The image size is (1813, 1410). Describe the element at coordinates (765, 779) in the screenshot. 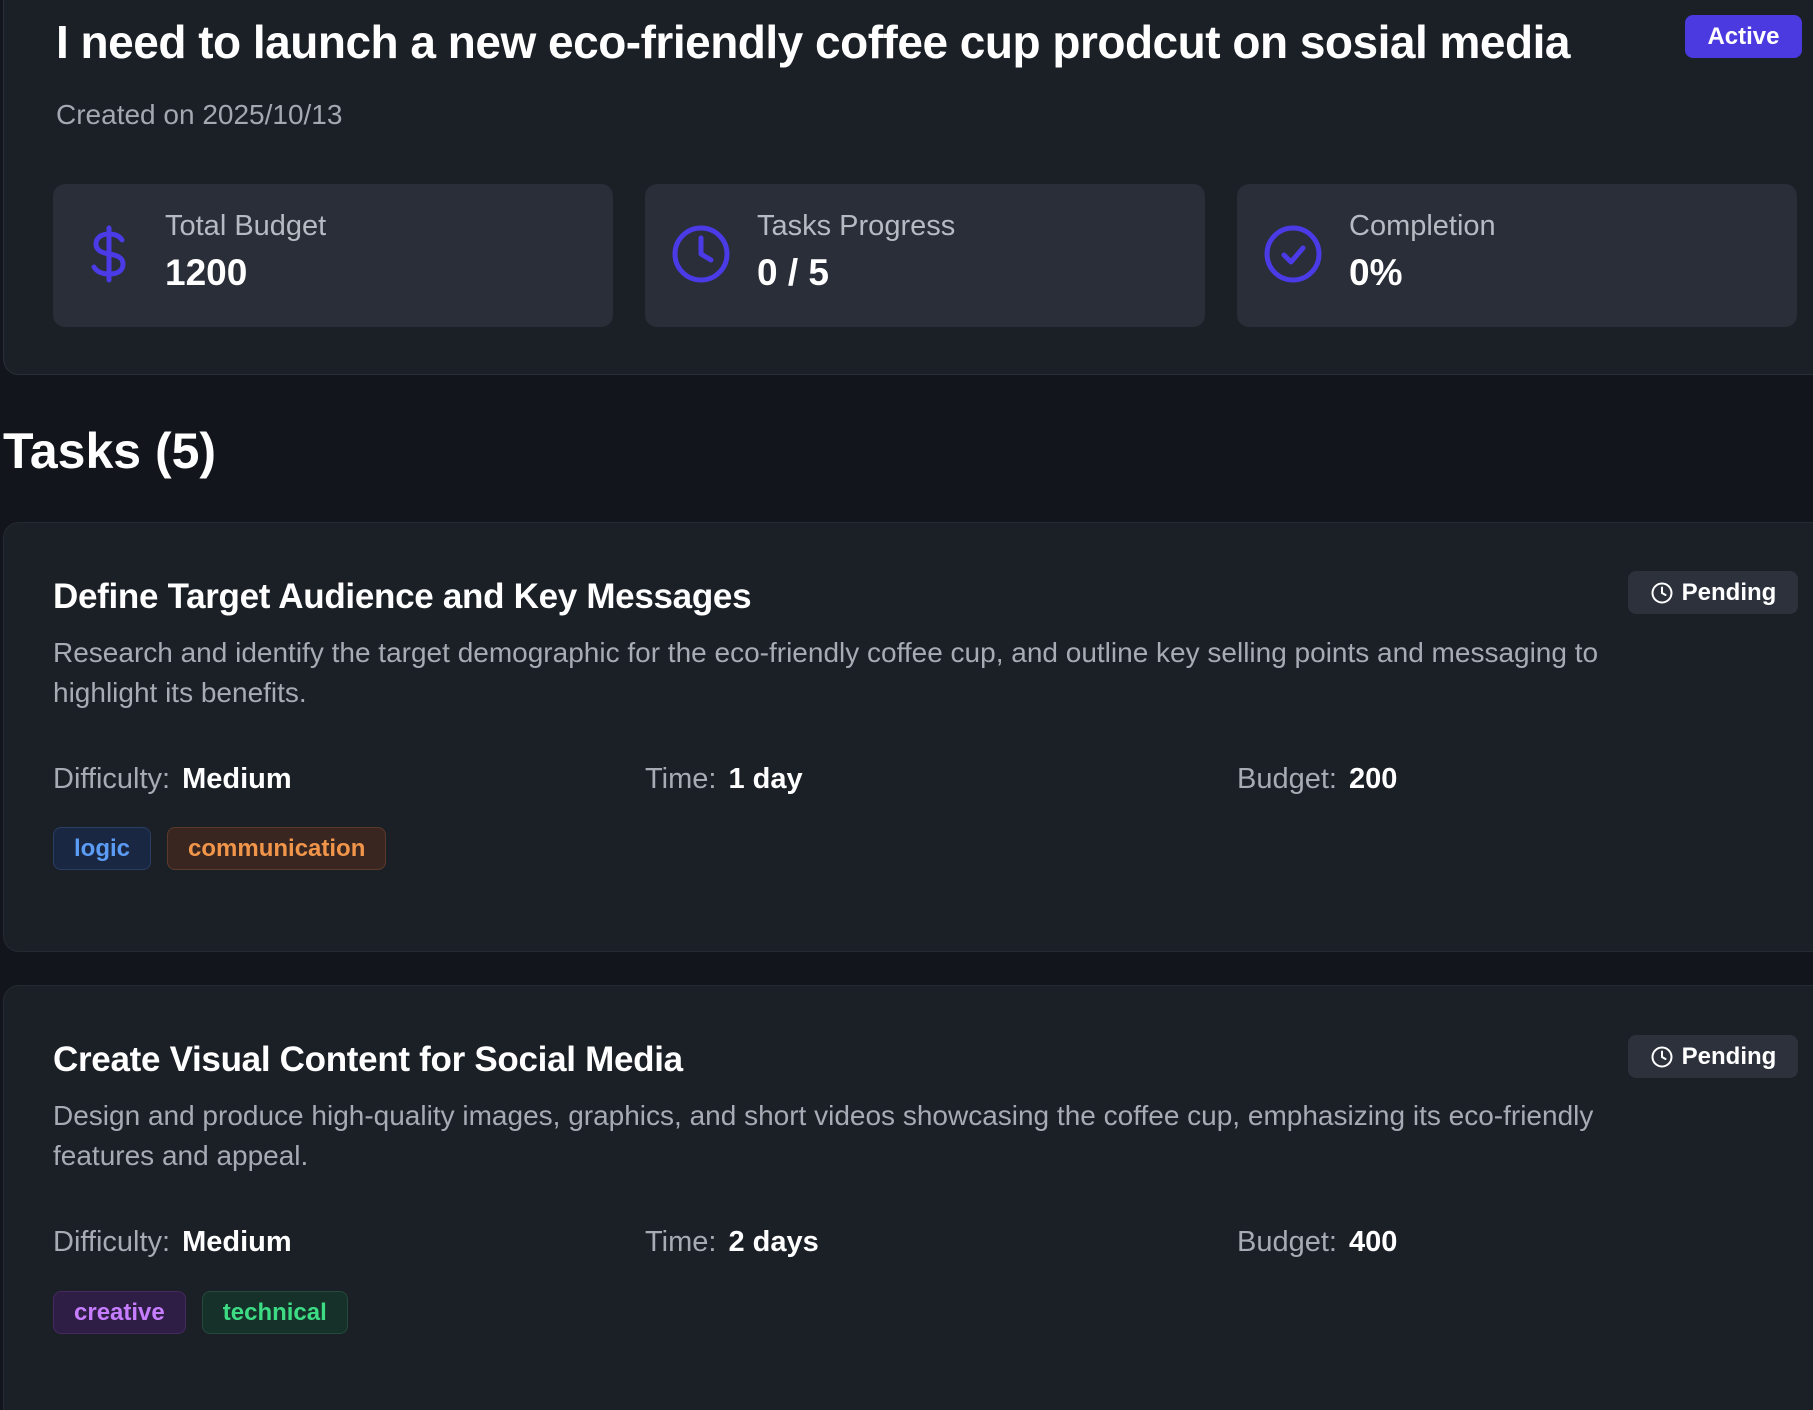

I see `time-value: 1 day` at that location.